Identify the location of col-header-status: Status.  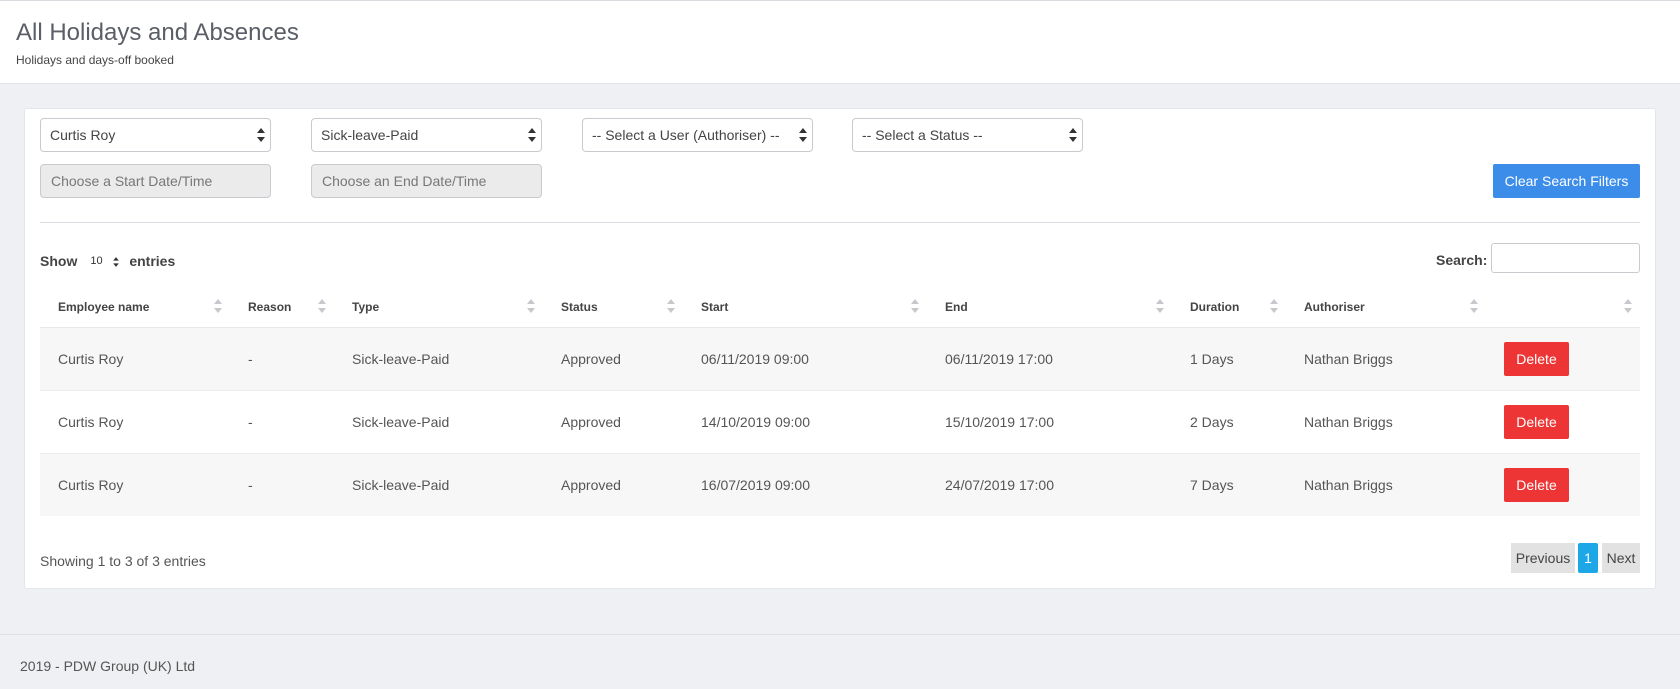
(613, 307).